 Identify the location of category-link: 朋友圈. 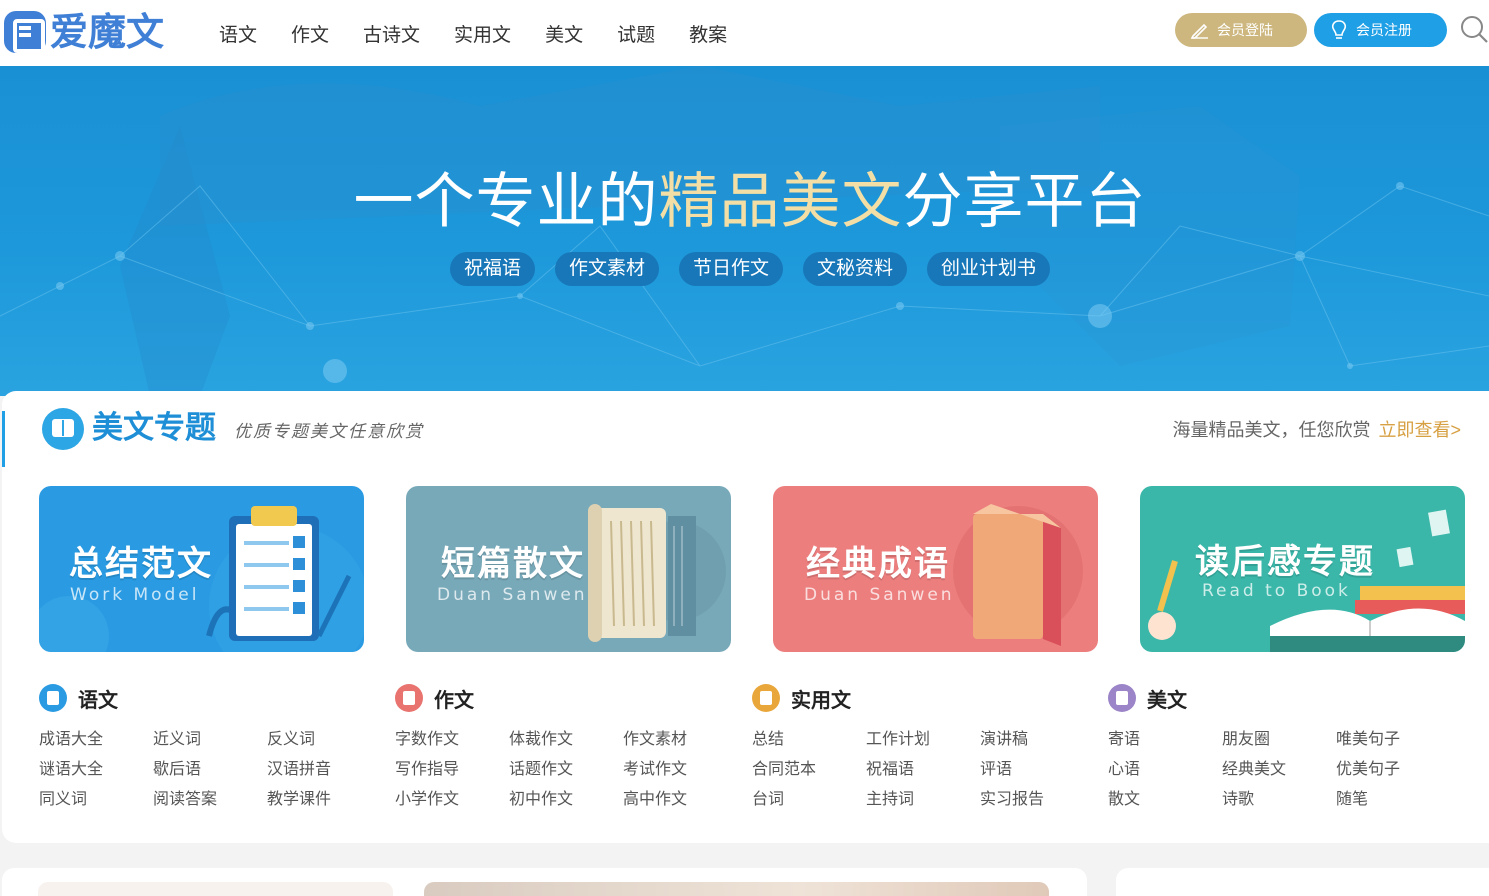
(1279, 739).